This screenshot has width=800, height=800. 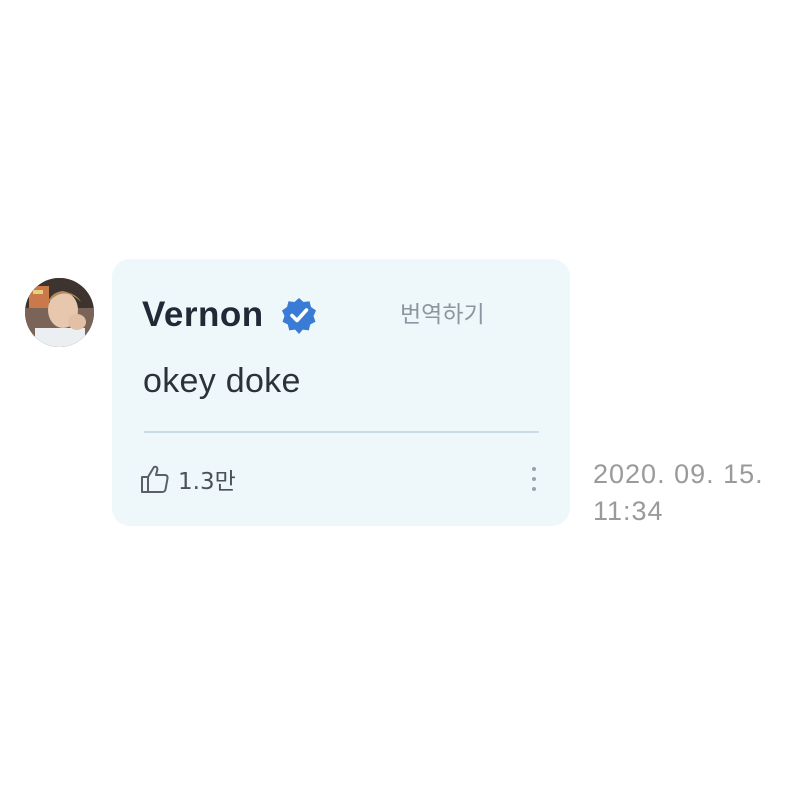 I want to click on timestamp: 2020. 09. 15. 11:34, so click(x=678, y=493).